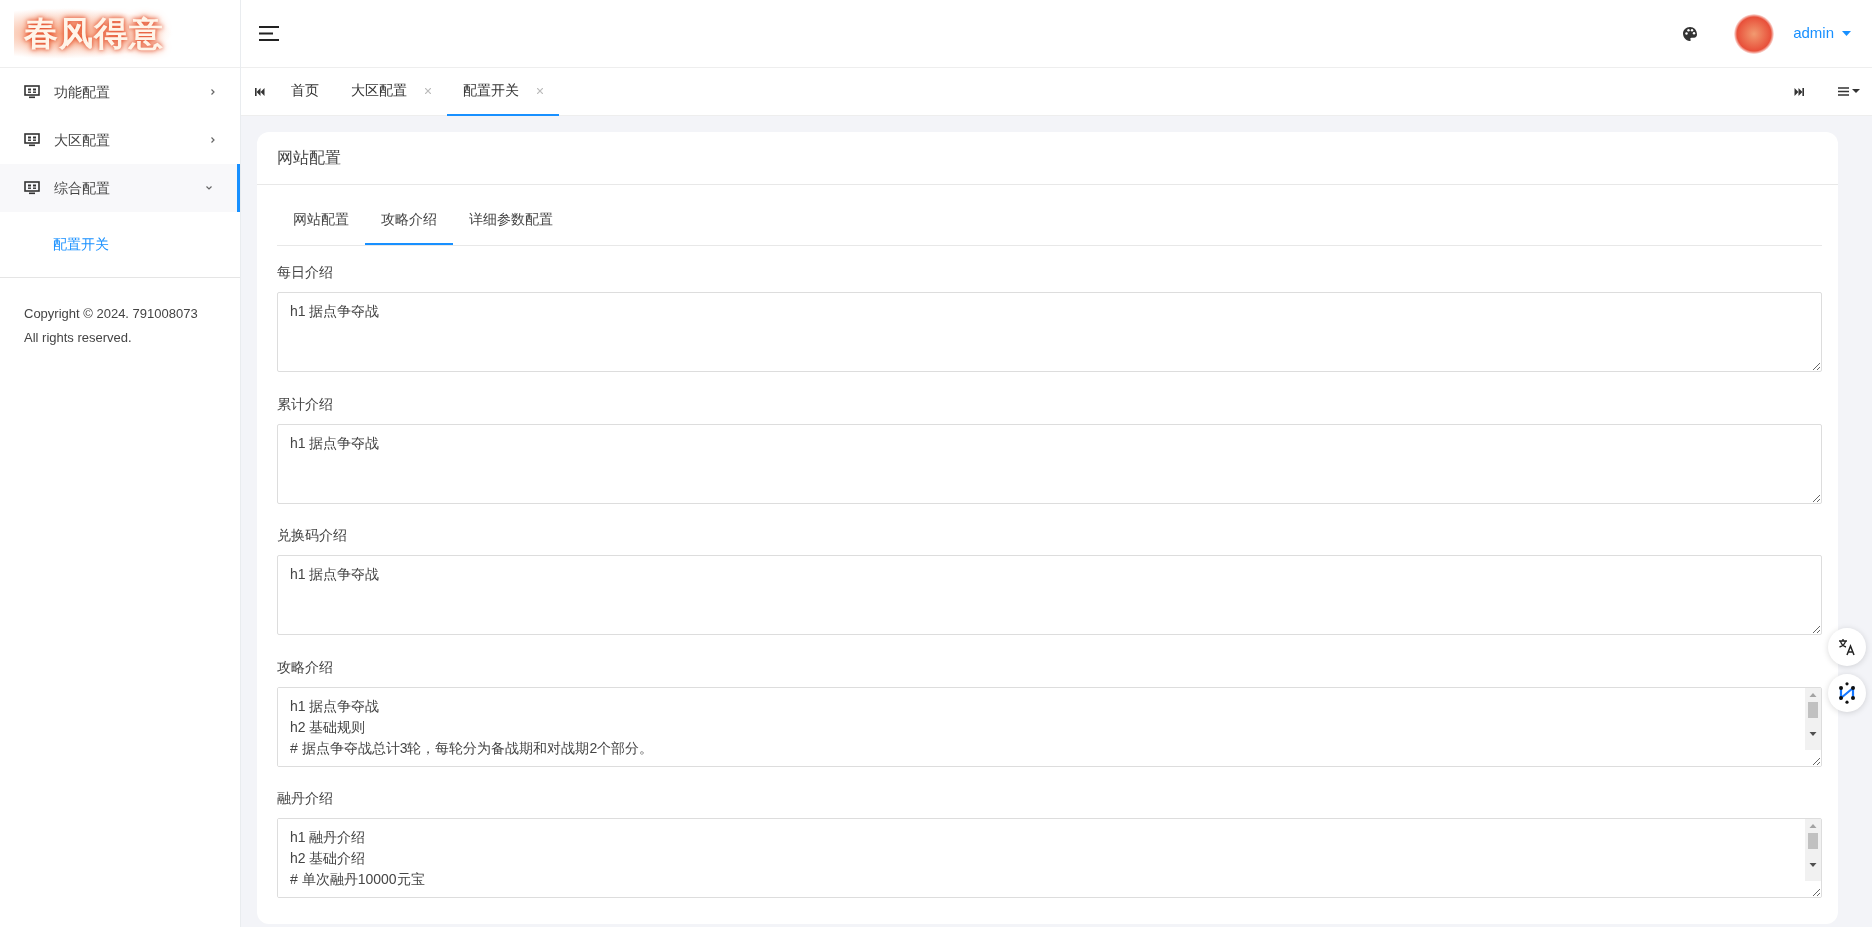 Image resolution: width=1872 pixels, height=927 pixels. What do you see at coordinates (305, 272) in the screenshot?
I see `field-label: 每日介绍` at bounding box center [305, 272].